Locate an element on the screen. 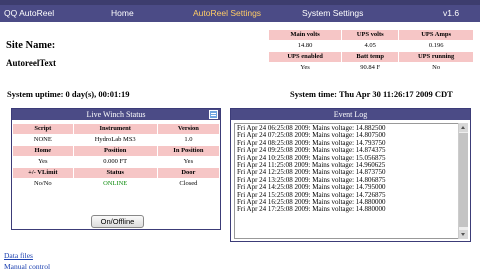 This screenshot has width=480, height=270. event-log-title: Event Log is located at coordinates (350, 114).